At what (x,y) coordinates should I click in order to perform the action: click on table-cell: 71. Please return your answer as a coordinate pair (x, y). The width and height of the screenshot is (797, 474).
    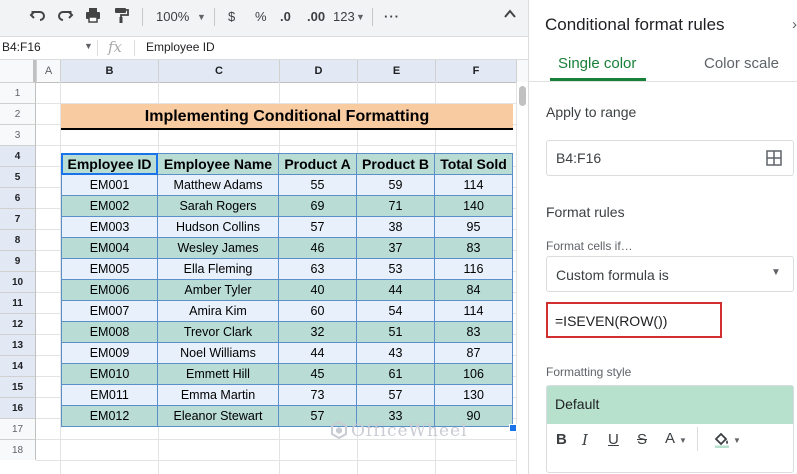
    Looking at the image, I should click on (396, 206).